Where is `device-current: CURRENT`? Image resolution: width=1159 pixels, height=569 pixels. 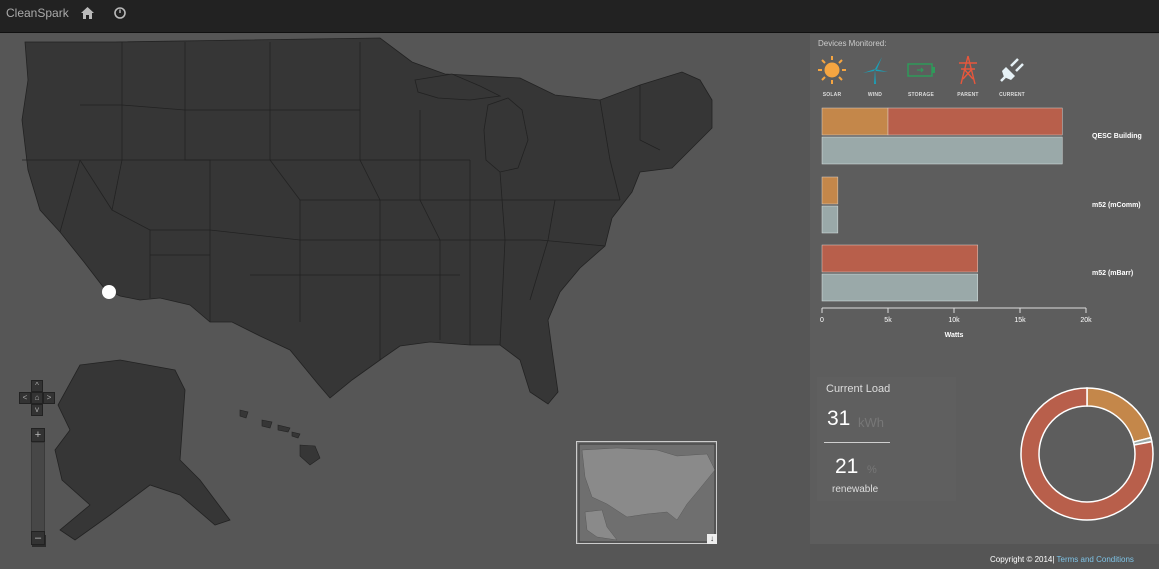 device-current: CURRENT is located at coordinates (1012, 76).